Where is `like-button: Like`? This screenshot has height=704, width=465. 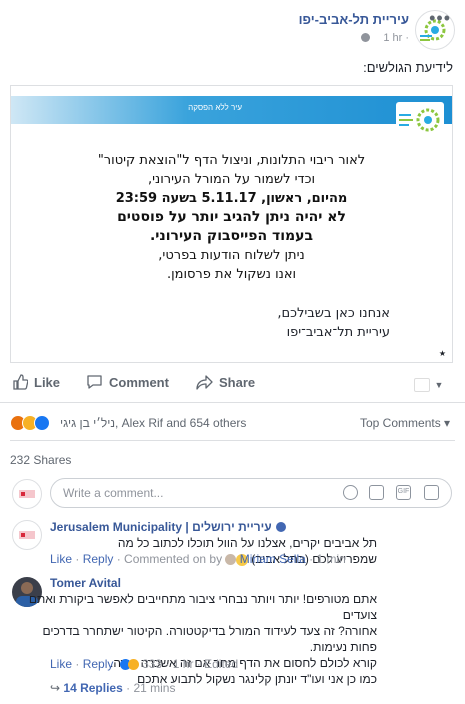 like-button: Like is located at coordinates (36, 382).